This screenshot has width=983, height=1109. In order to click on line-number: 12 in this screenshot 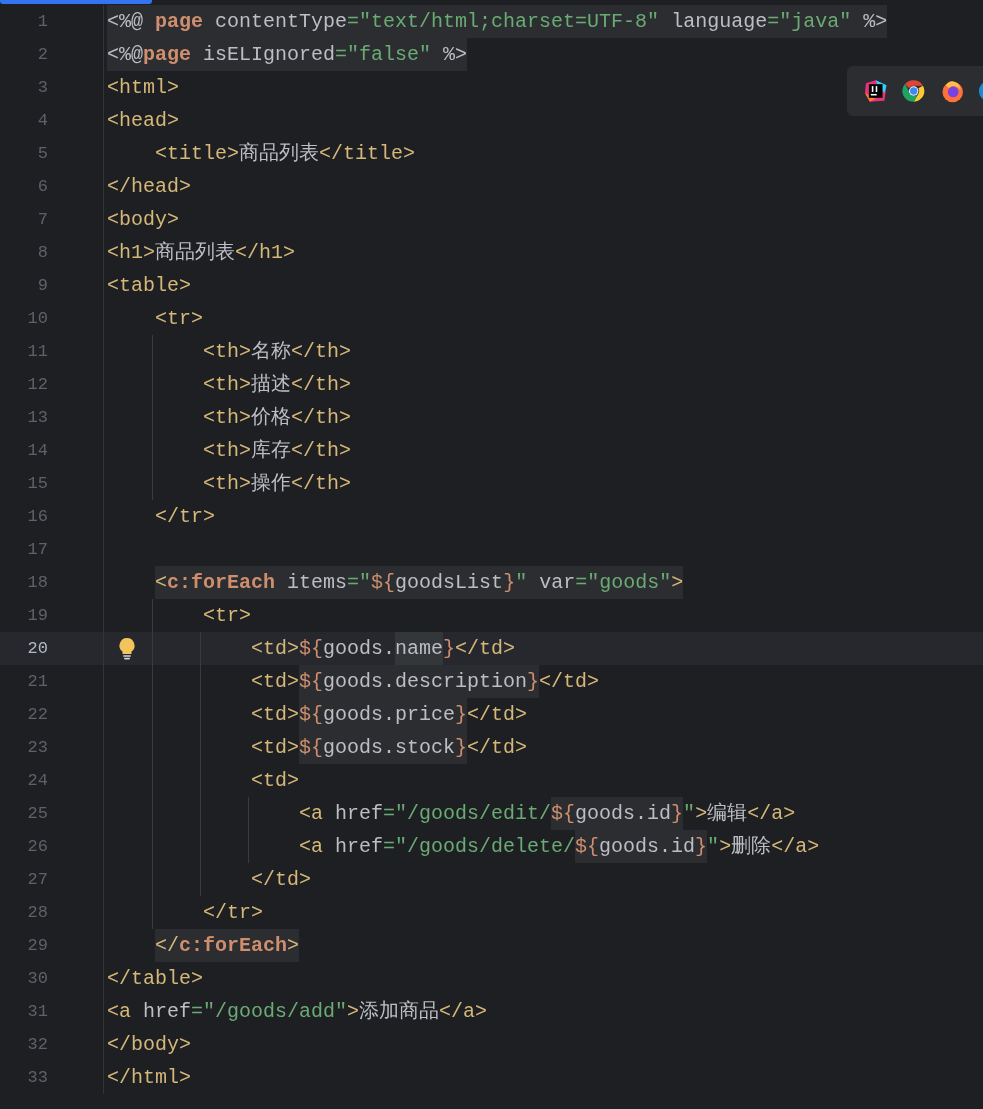, I will do `click(37, 384)`.